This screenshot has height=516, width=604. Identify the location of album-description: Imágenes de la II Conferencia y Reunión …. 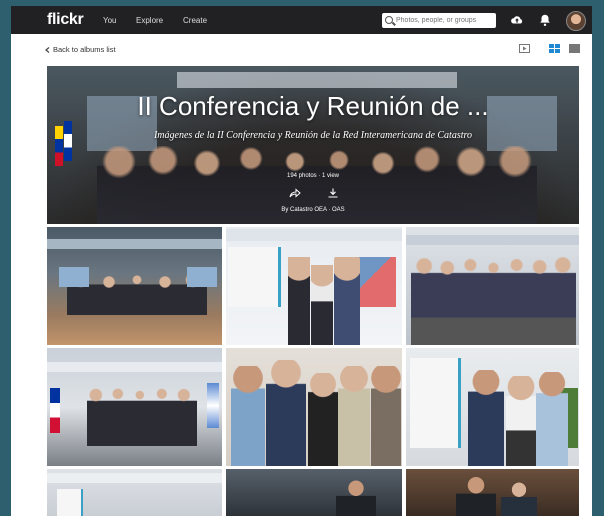
(313, 135).